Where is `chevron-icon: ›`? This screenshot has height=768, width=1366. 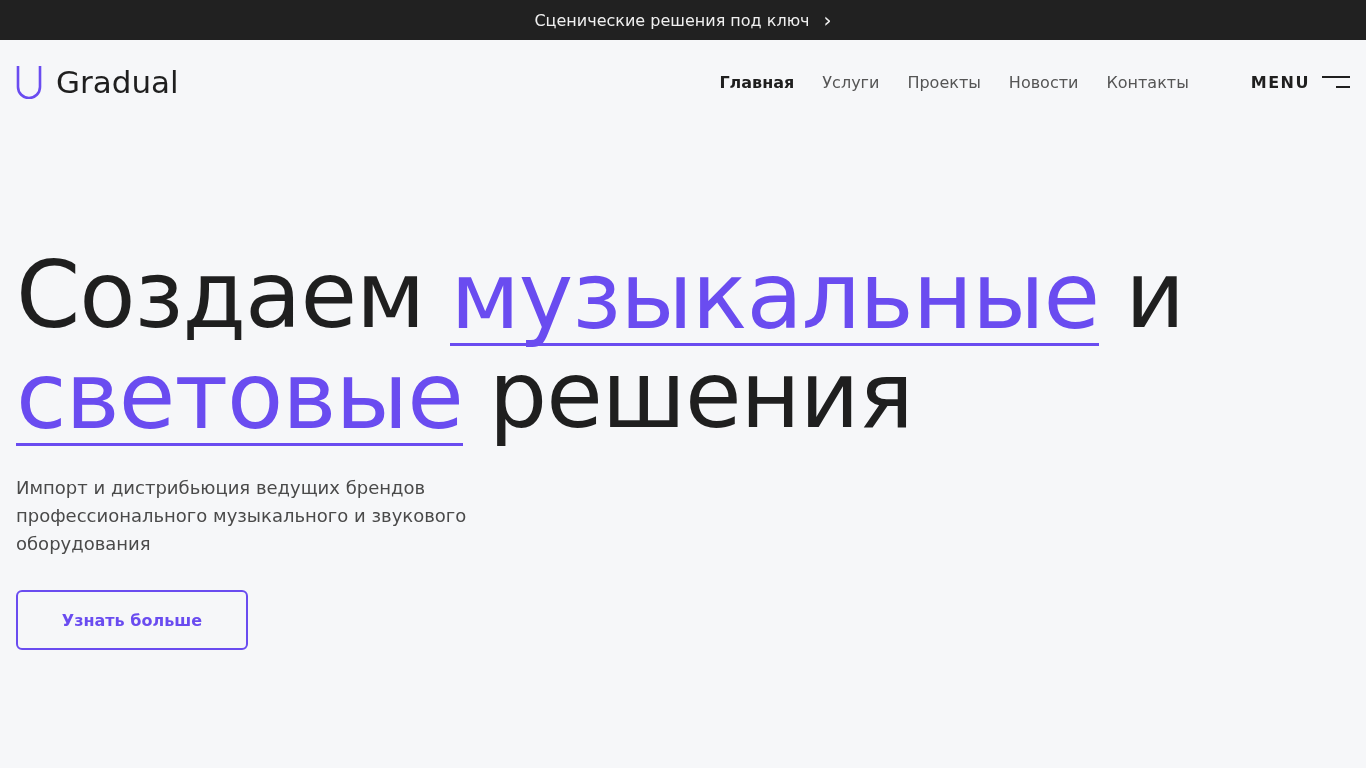
chevron-icon: › is located at coordinates (827, 20).